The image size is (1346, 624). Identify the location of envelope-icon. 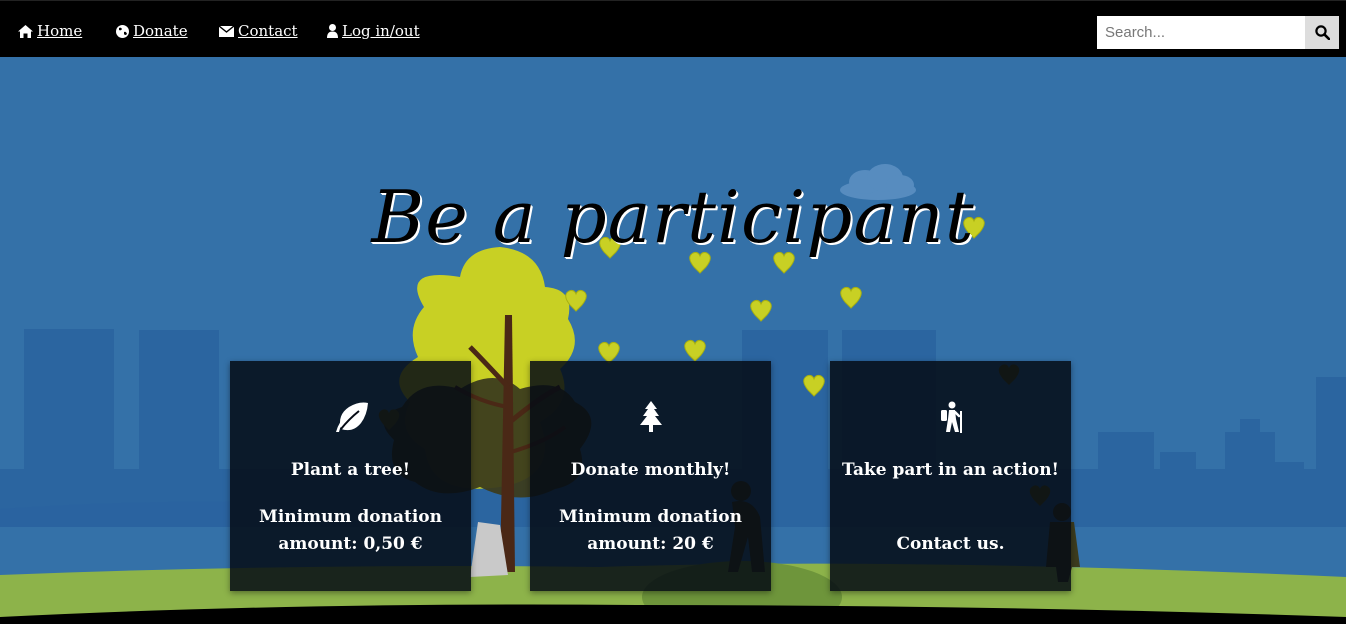
(226, 31).